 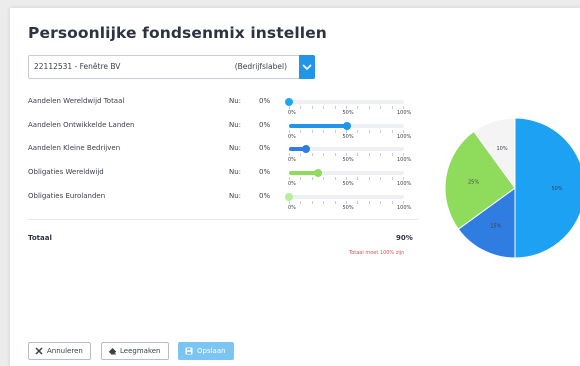 What do you see at coordinates (59, 351) in the screenshot?
I see `cancel-button: Annuleren` at bounding box center [59, 351].